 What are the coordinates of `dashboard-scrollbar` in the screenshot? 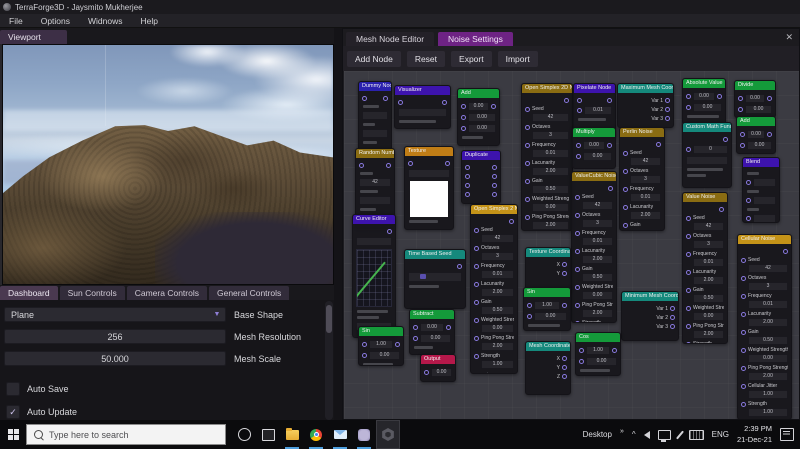 It's located at (329, 360).